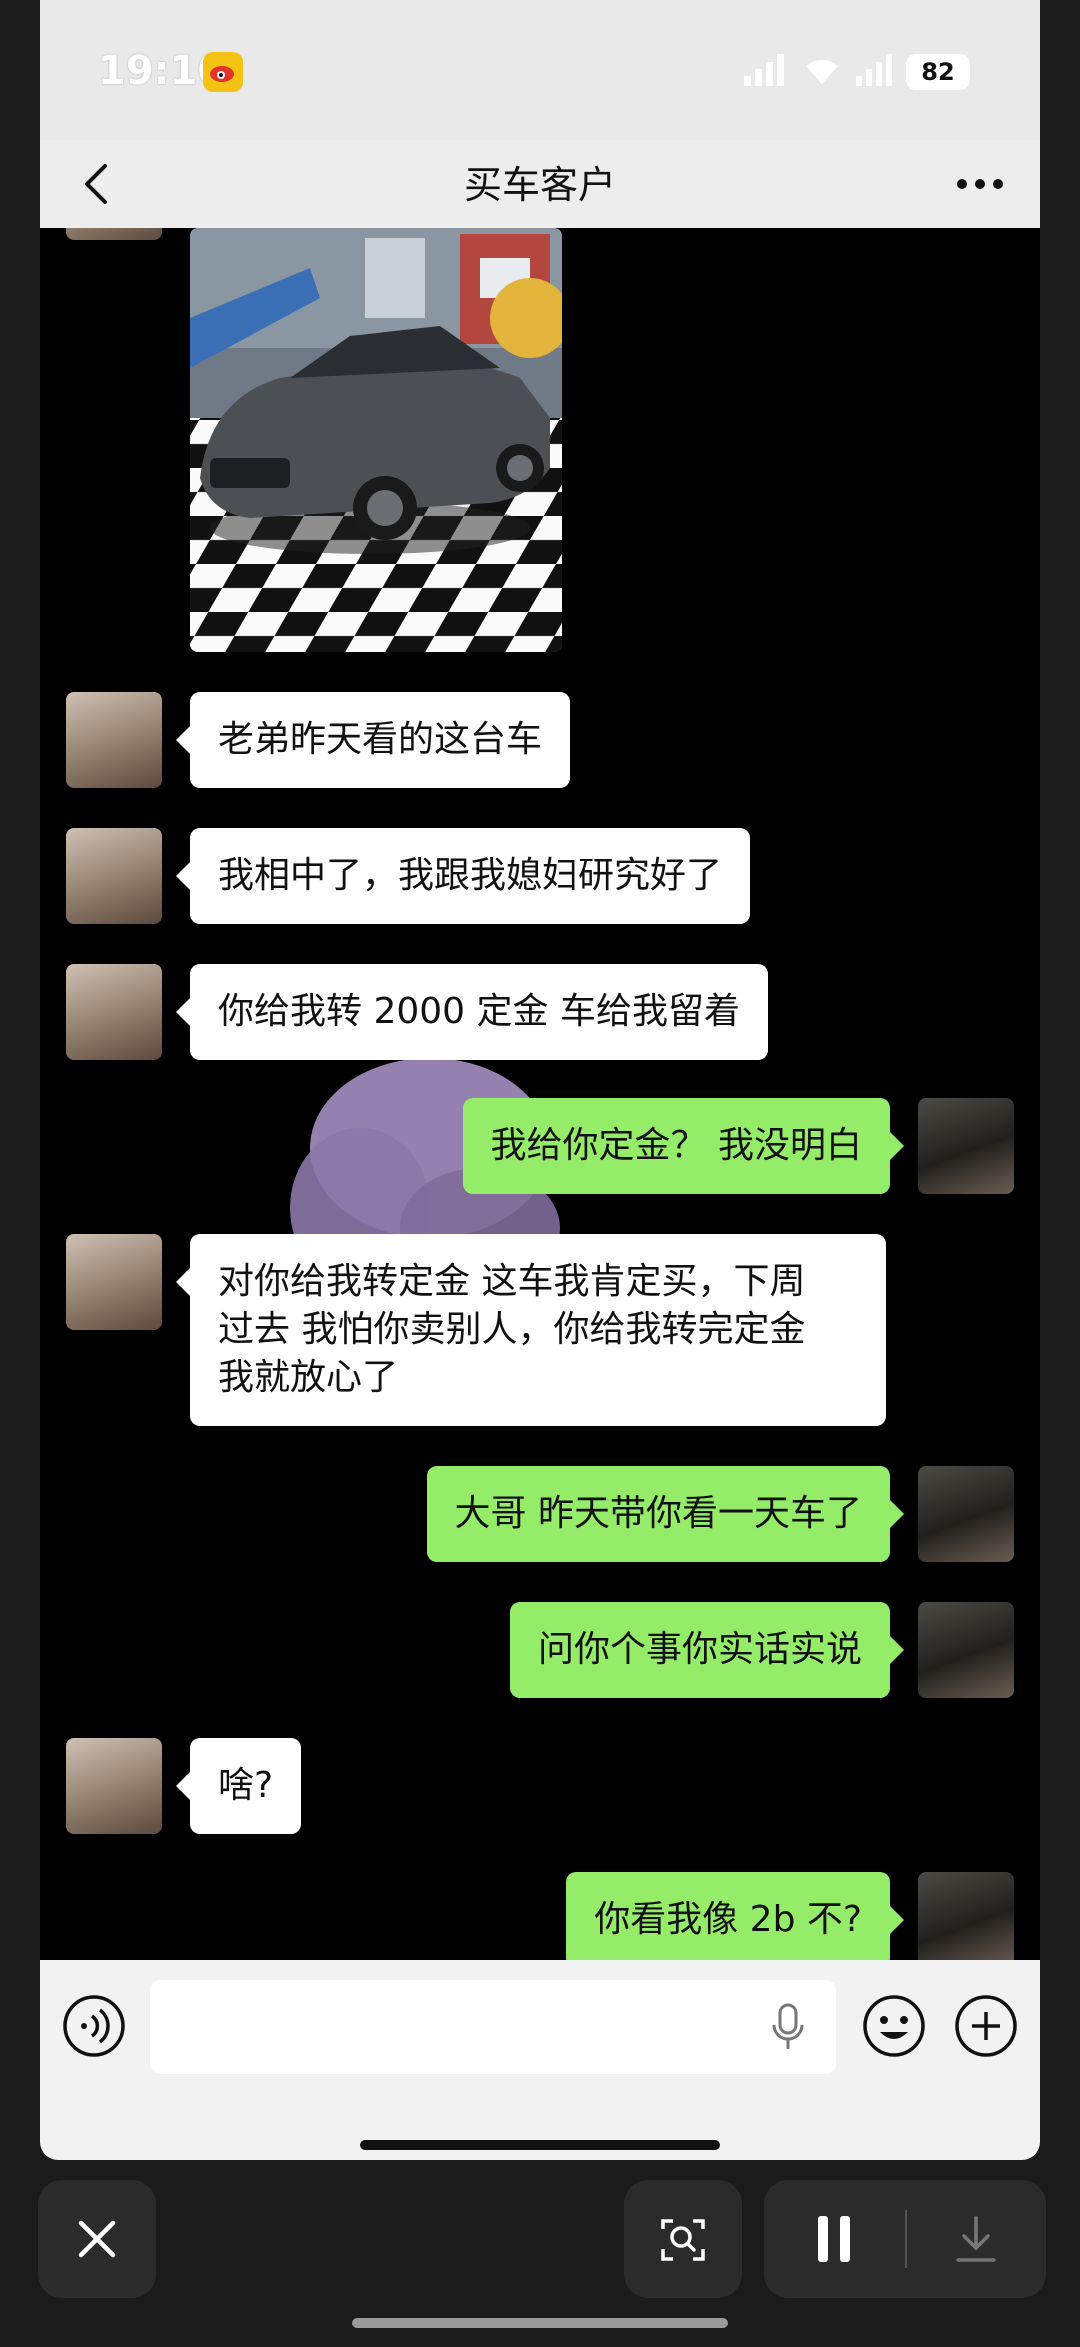 The width and height of the screenshot is (1080, 2347). I want to click on mic-button, so click(788, 2027).